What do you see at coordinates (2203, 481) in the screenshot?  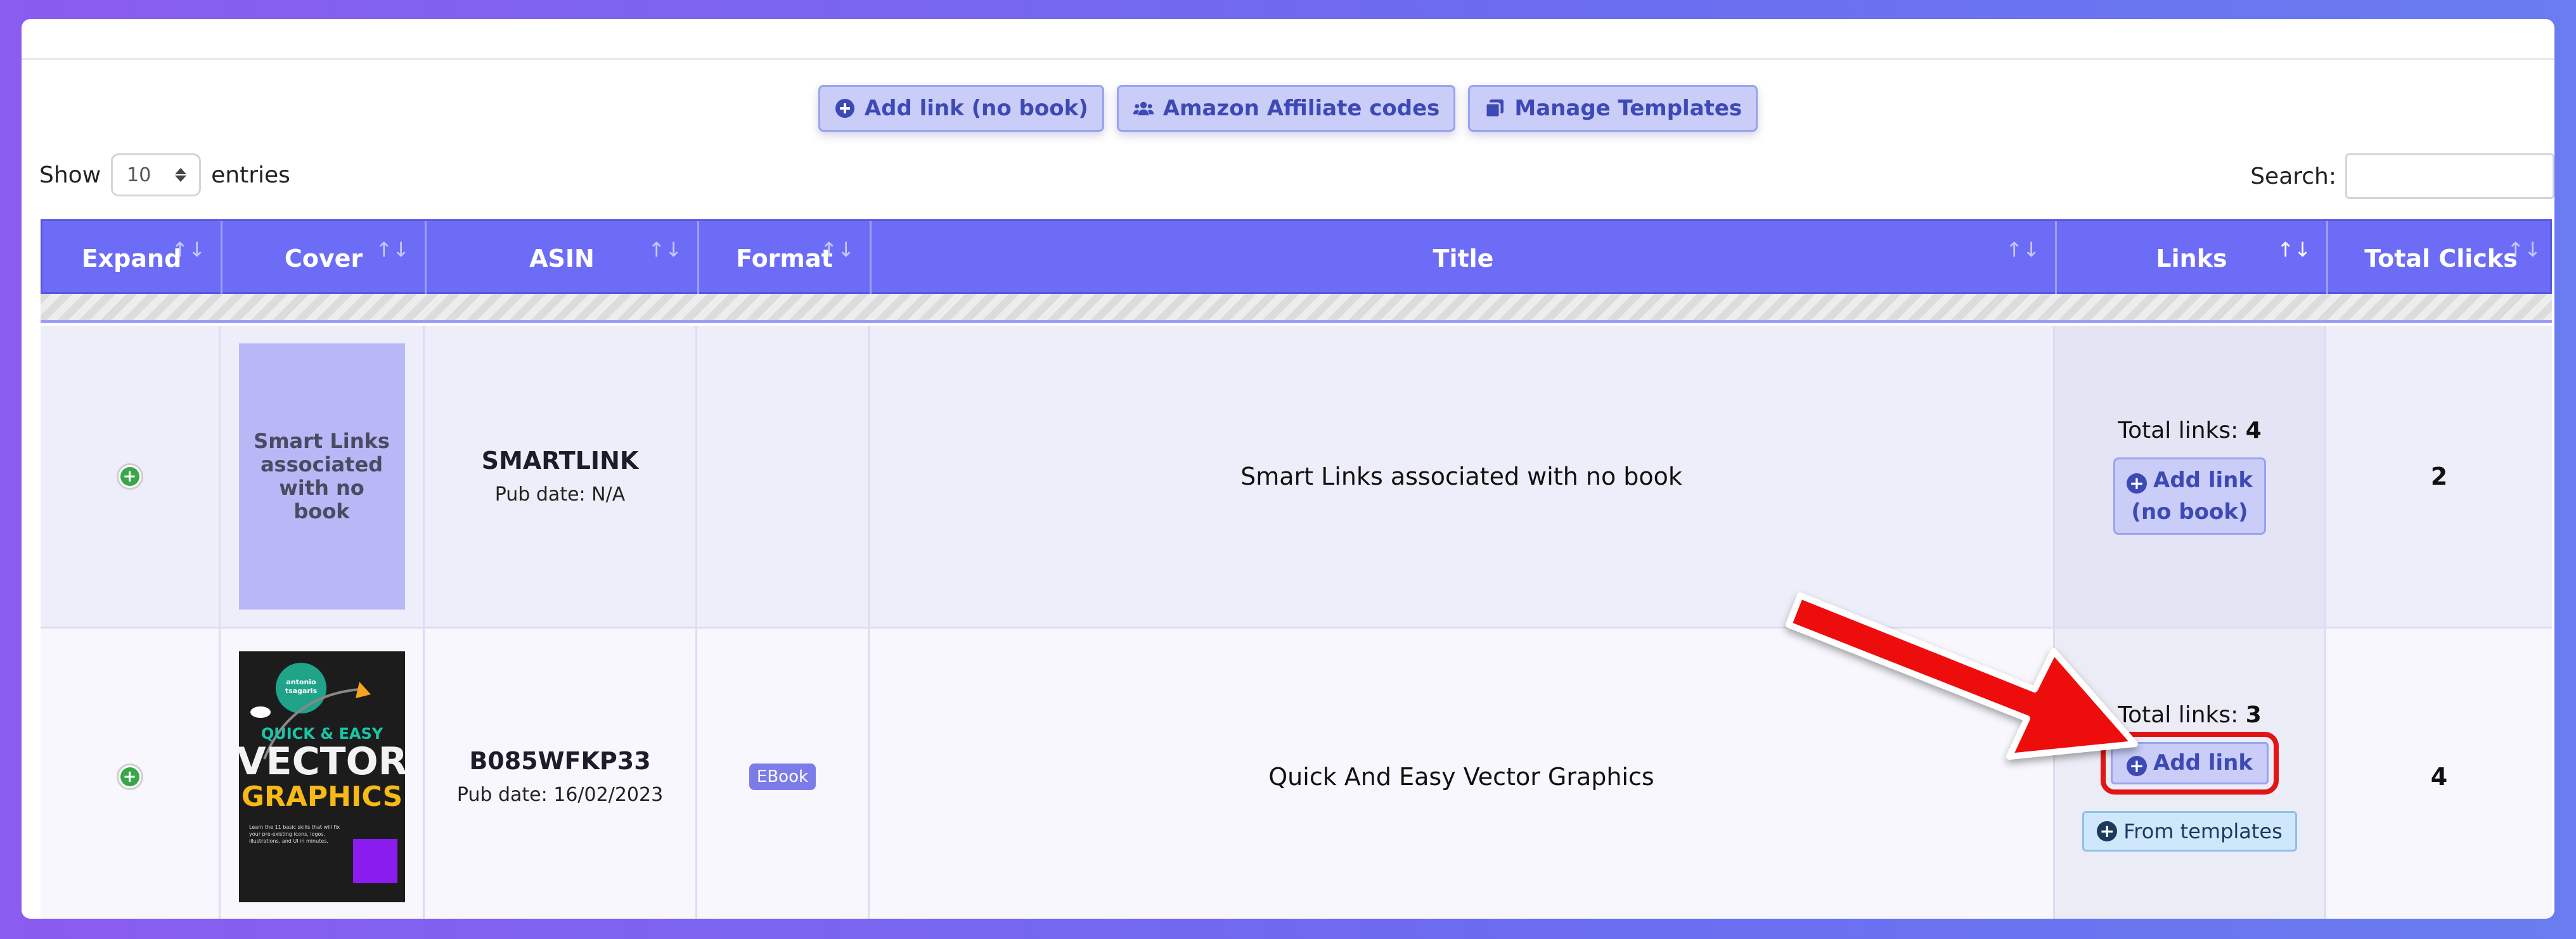 I see `add-link-line1: Add link` at bounding box center [2203, 481].